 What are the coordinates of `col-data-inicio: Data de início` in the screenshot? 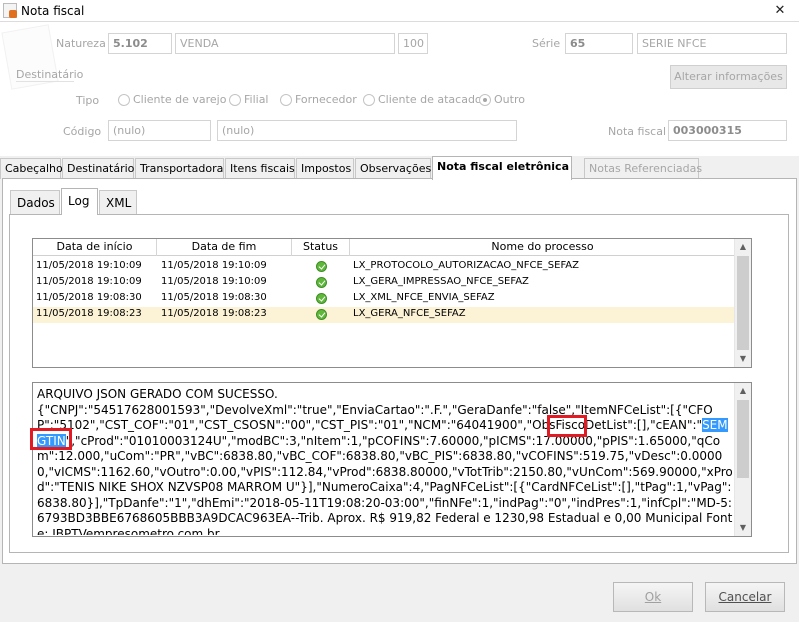 It's located at (95, 247).